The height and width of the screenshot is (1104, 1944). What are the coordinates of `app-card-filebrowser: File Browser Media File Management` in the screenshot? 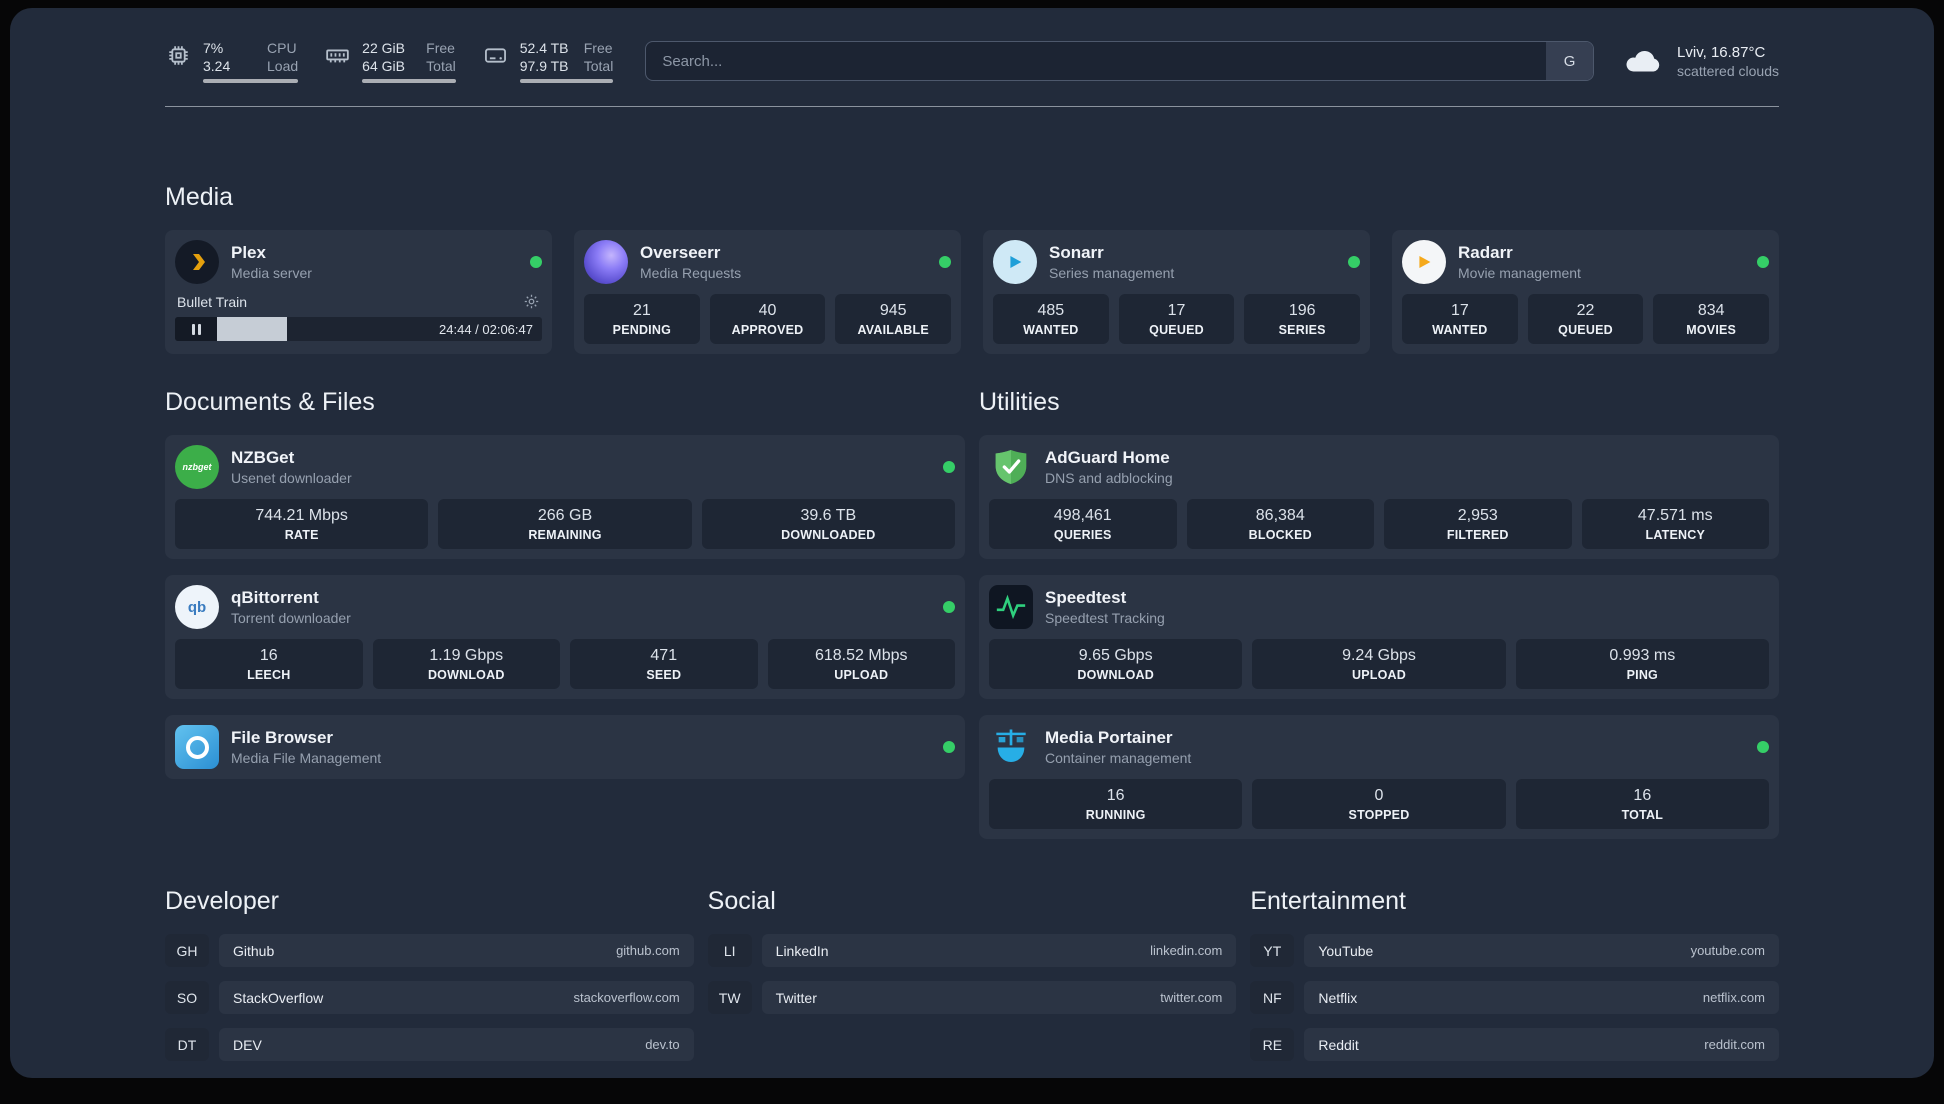 It's located at (565, 747).